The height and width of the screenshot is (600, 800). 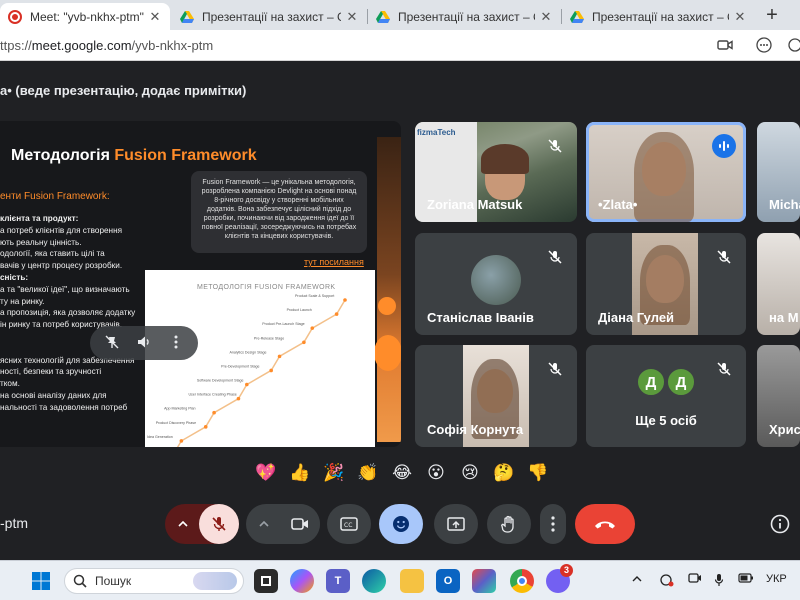 I want to click on diagram-stage-label: Analytics Design Stage, so click(x=248, y=352).